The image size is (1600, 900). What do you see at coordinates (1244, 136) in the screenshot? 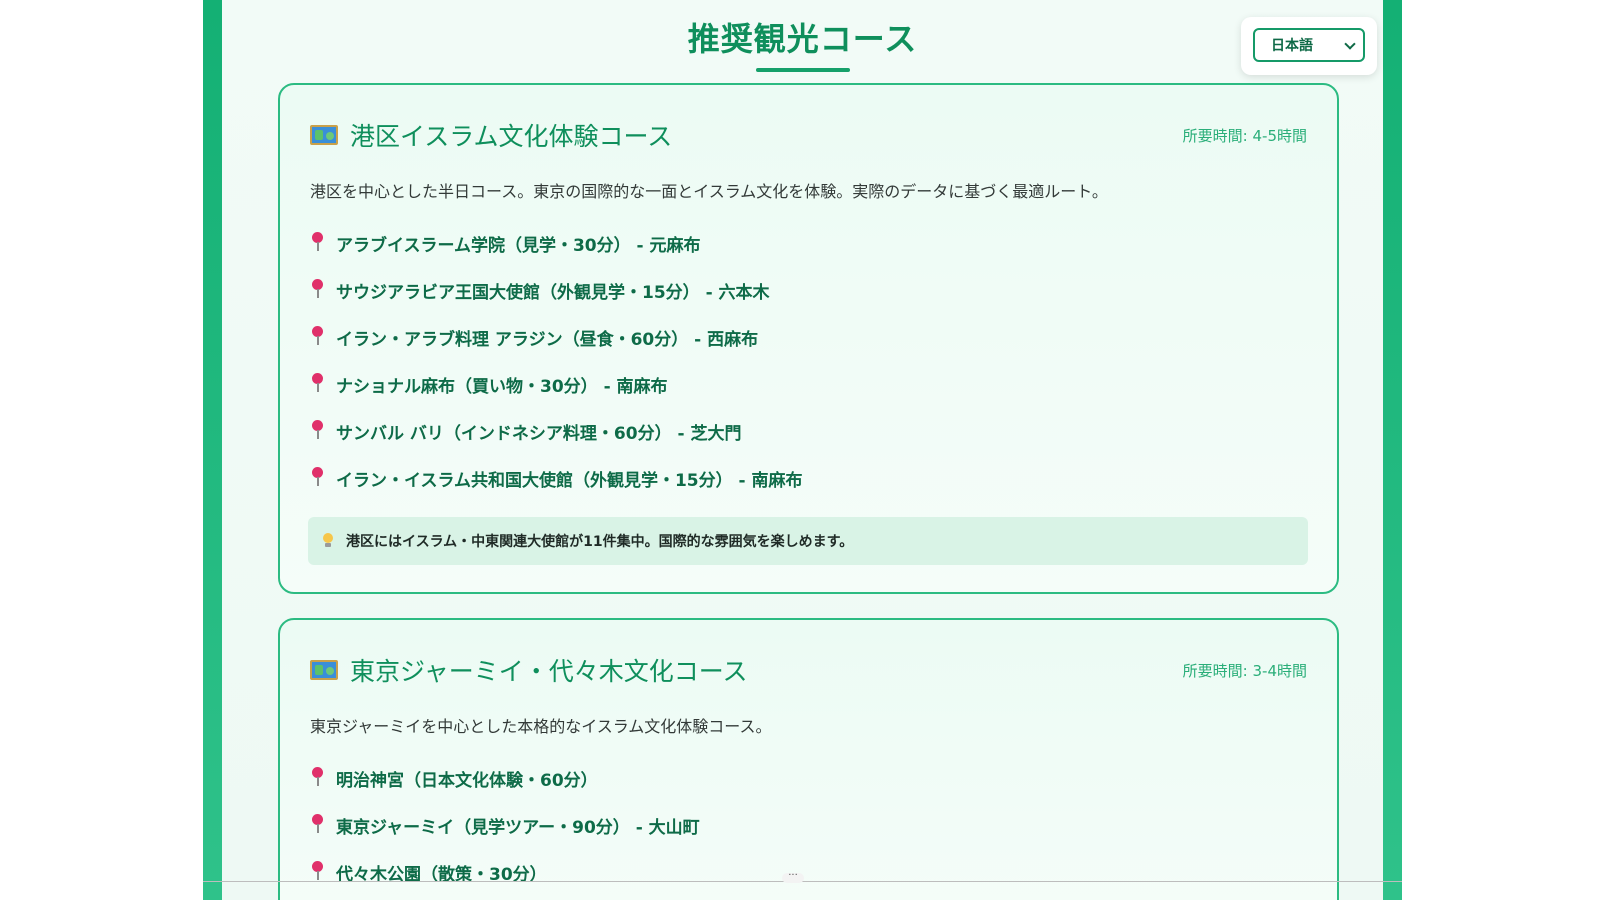
I see `course-duration: 所要時間: 4-5時間` at bounding box center [1244, 136].